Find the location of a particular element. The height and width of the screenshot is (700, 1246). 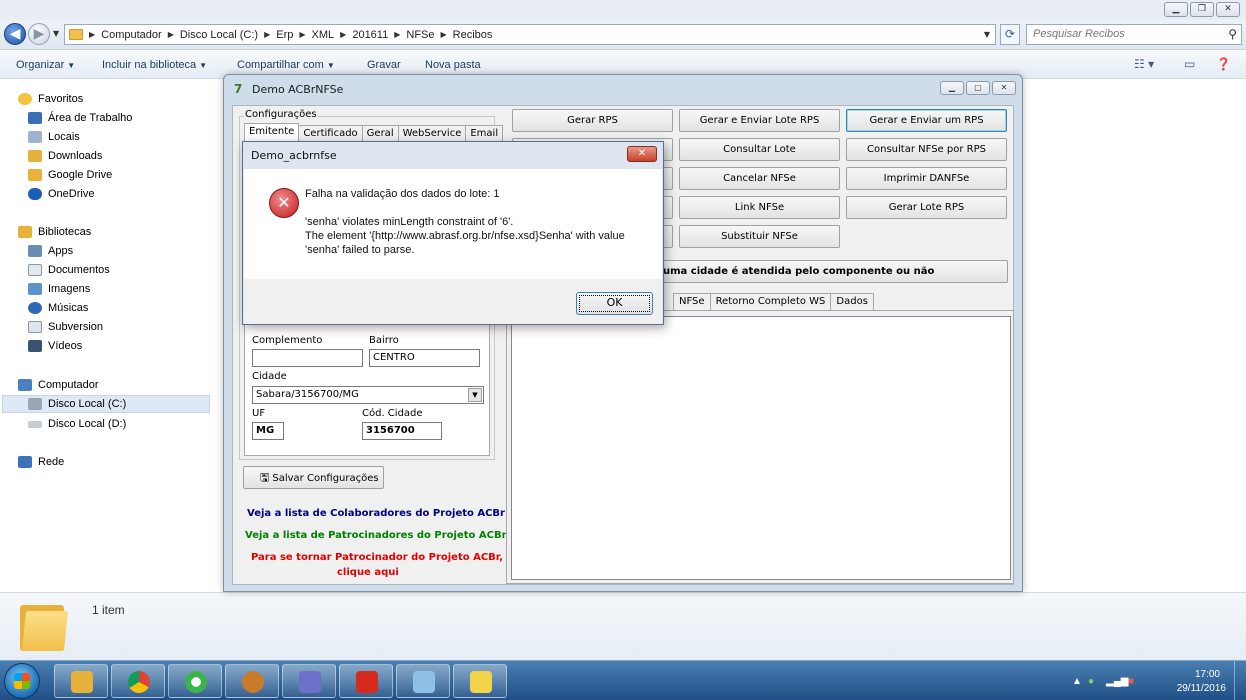

clock-time: 17:00 is located at coordinates (1207, 674).